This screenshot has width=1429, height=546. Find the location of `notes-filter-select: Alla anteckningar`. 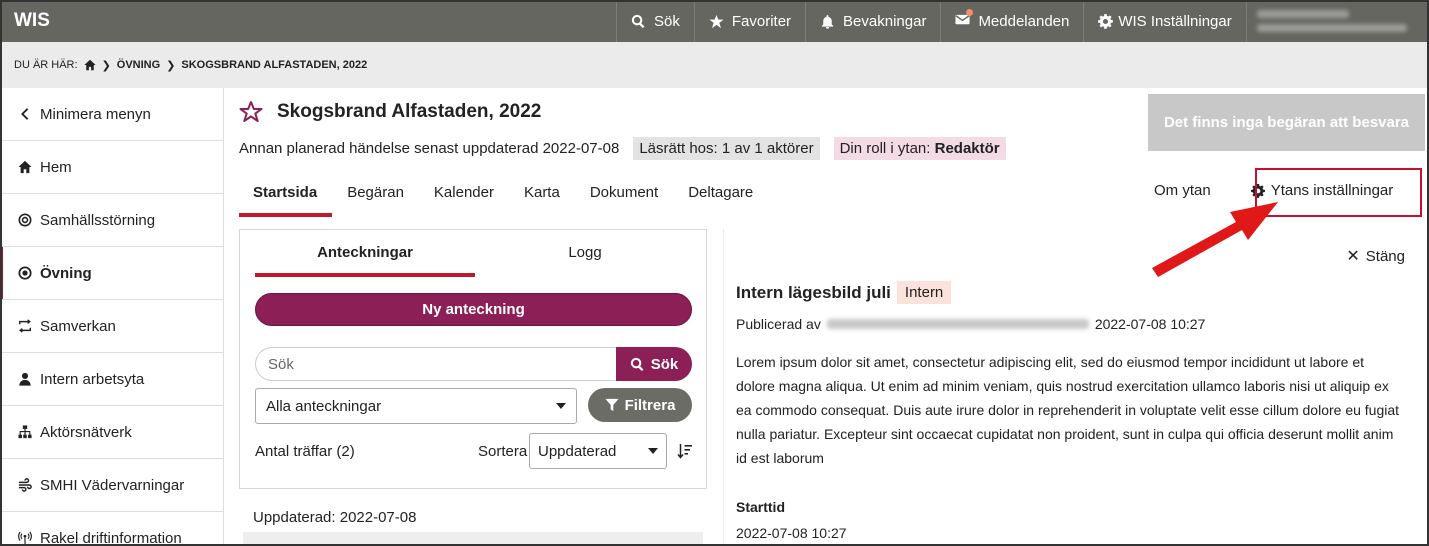

notes-filter-select: Alla anteckningar is located at coordinates (416, 406).